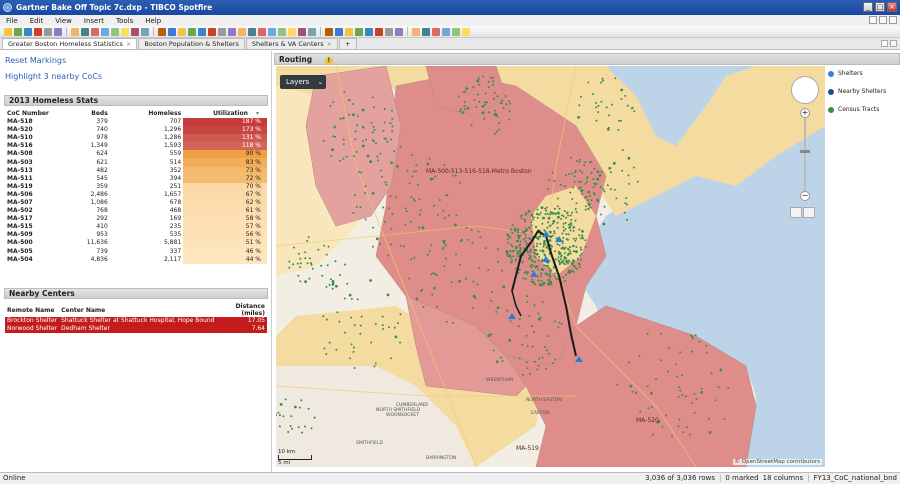  Describe the element at coordinates (328, 61) in the screenshot. I see `warning-icon: !` at that location.